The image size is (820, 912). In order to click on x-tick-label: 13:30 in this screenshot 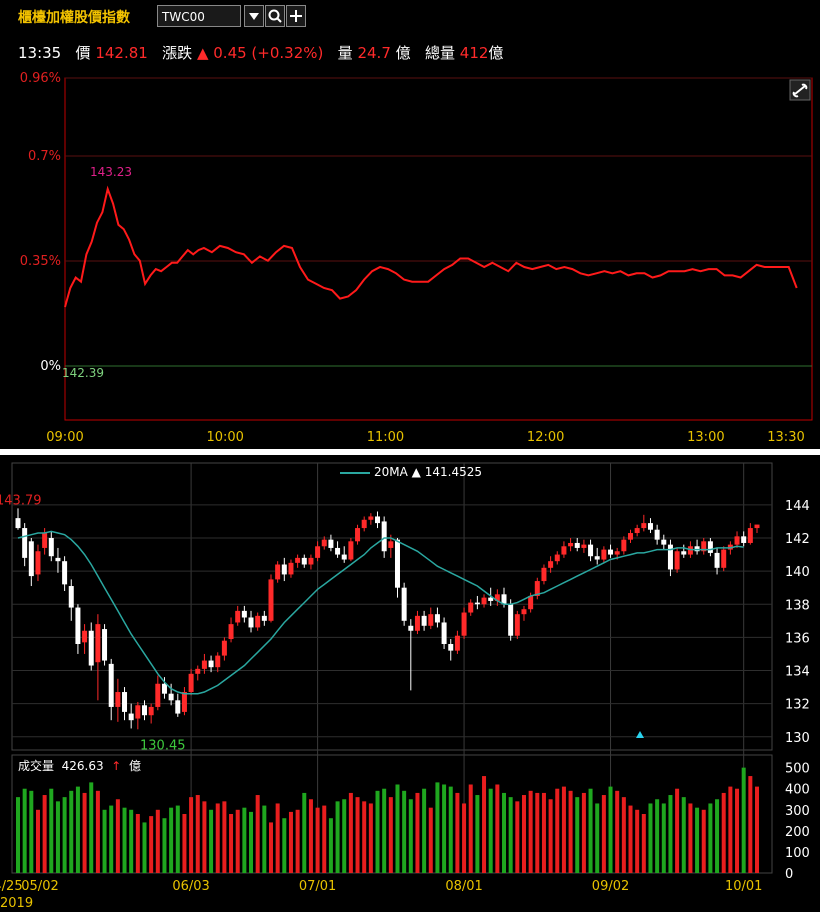, I will do `click(785, 437)`.